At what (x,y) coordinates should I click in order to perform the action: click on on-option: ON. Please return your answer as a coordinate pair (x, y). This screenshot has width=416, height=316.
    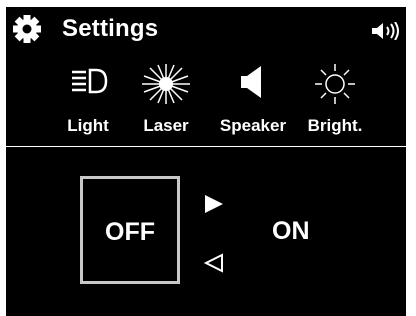
    Looking at the image, I should click on (291, 231).